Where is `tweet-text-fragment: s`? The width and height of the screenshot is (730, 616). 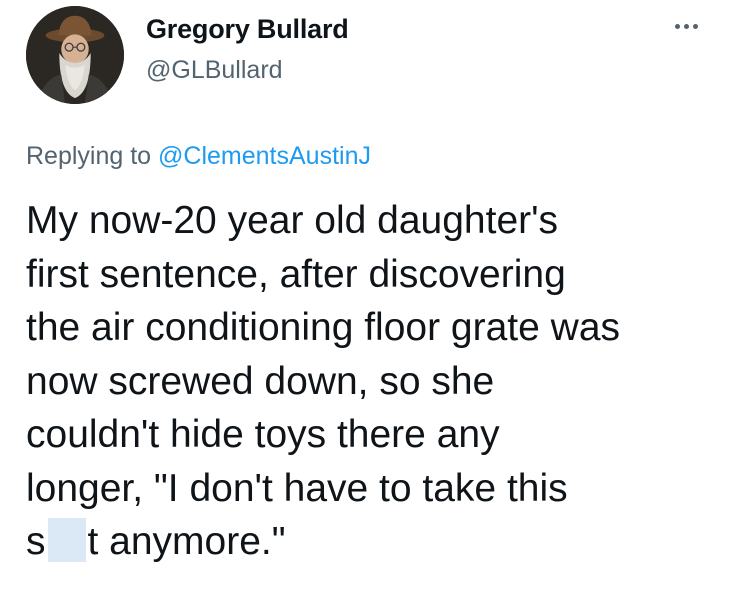
tweet-text-fragment: s is located at coordinates (36, 541).